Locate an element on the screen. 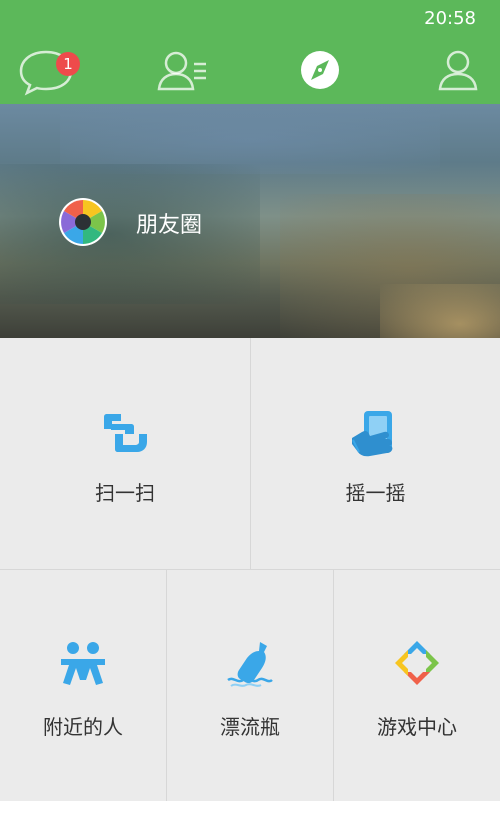 The height and width of the screenshot is (833, 500). unread-badge: 1 is located at coordinates (68, 64).